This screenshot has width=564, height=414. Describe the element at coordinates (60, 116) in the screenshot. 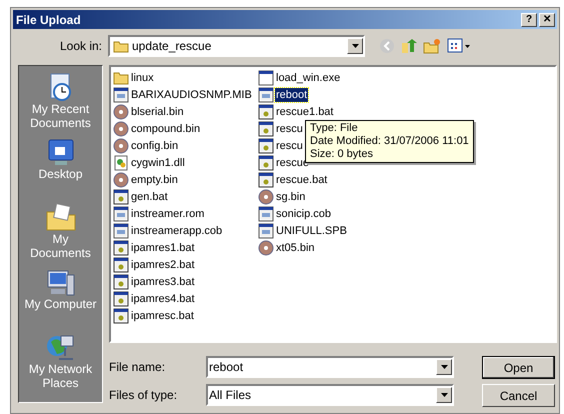

I see `place-label: My Recent Documents` at that location.